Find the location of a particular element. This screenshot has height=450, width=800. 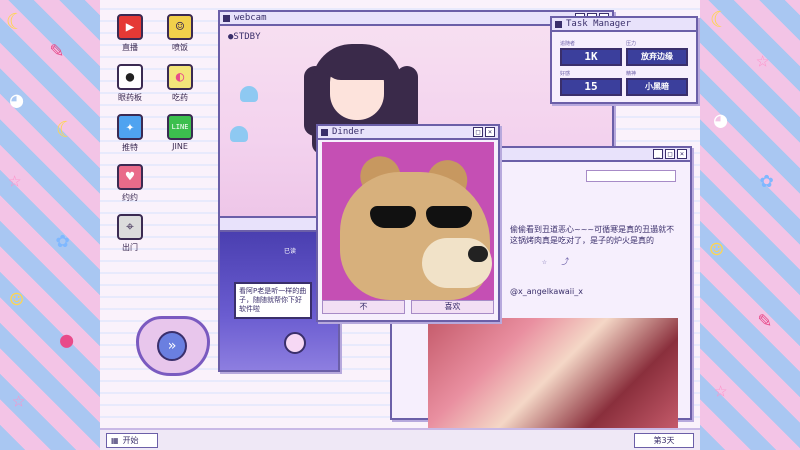

heart-fast-forward-button: » is located at coordinates (173, 346).